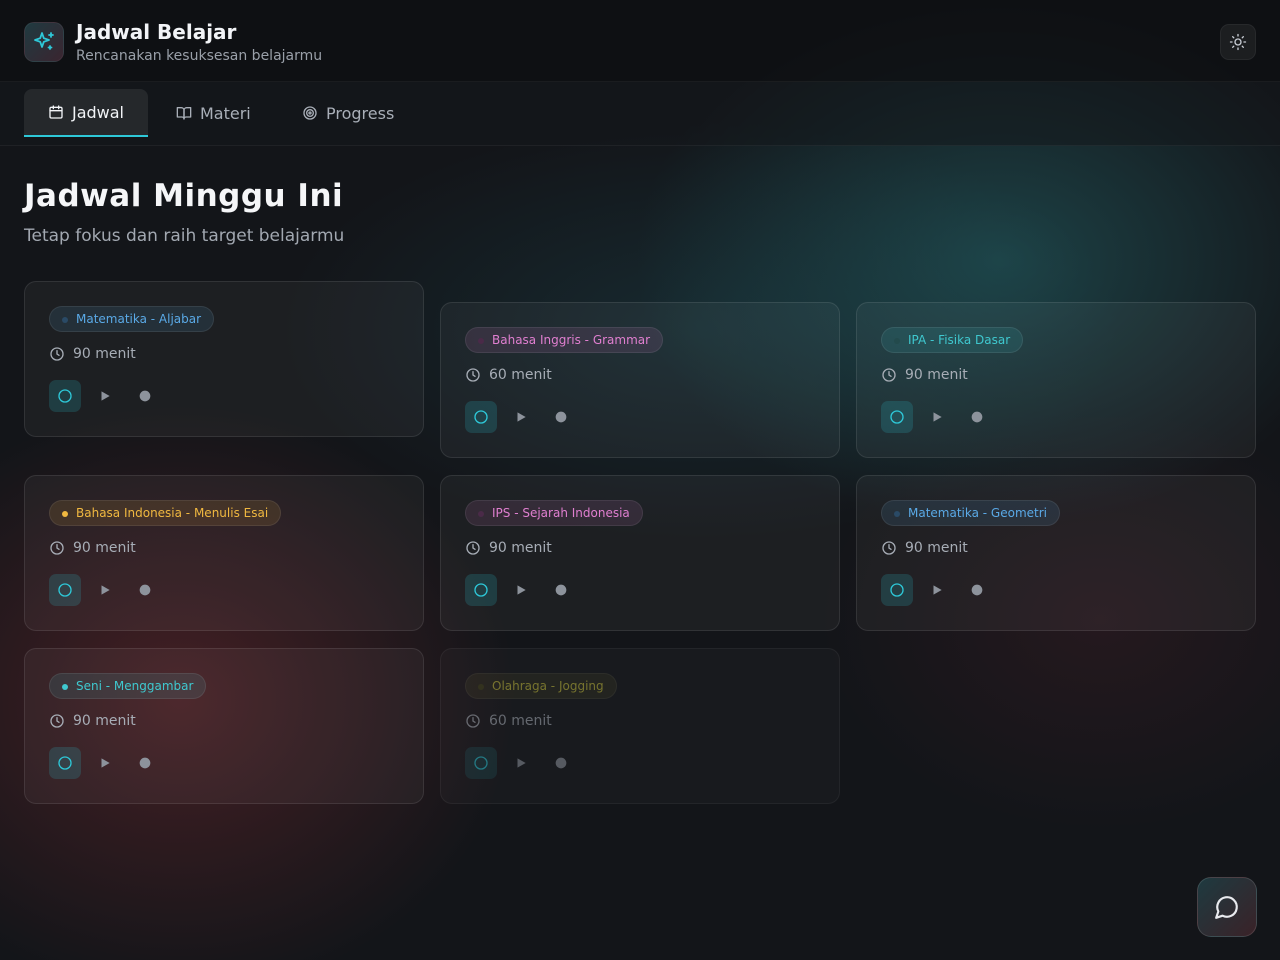  I want to click on chat-button, so click(1227, 907).